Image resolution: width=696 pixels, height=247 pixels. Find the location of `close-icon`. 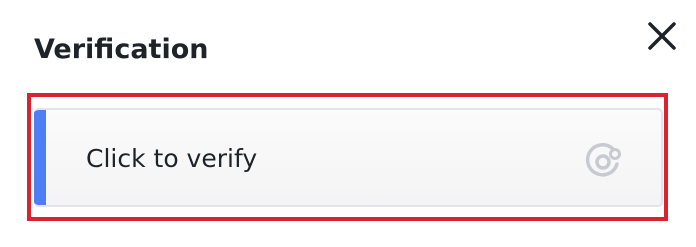

close-icon is located at coordinates (662, 36).